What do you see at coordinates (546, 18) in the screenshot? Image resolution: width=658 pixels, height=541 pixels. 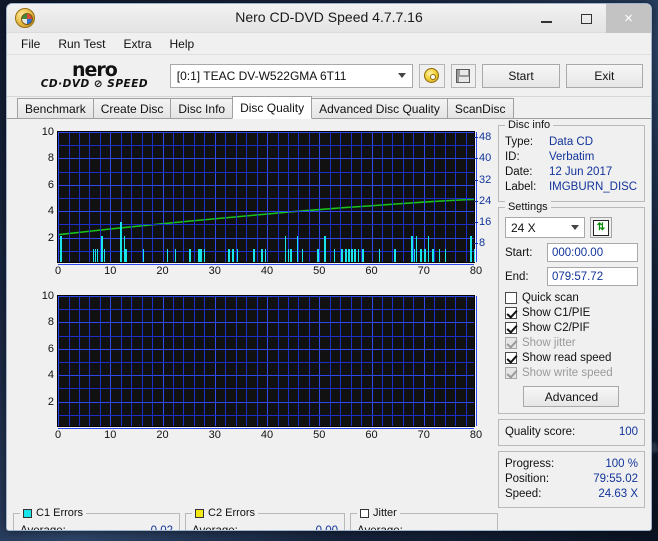 I see `minimize-button` at bounding box center [546, 18].